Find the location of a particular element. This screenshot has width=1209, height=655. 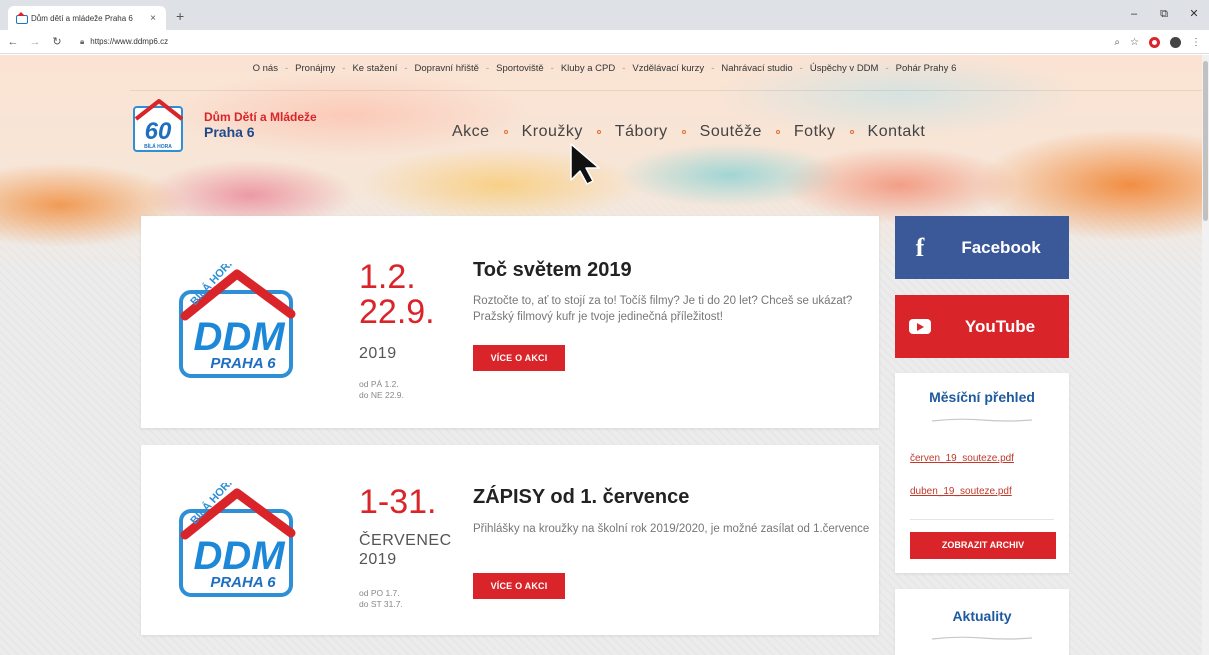

event-range-line: od PO 1.7. is located at coordinates (379, 593).